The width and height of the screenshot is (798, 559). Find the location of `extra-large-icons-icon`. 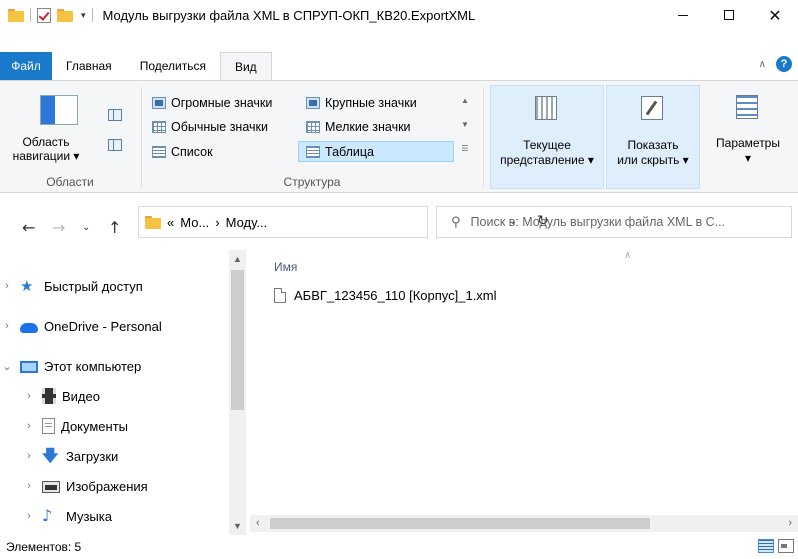

extra-large-icons-icon is located at coordinates (159, 103).